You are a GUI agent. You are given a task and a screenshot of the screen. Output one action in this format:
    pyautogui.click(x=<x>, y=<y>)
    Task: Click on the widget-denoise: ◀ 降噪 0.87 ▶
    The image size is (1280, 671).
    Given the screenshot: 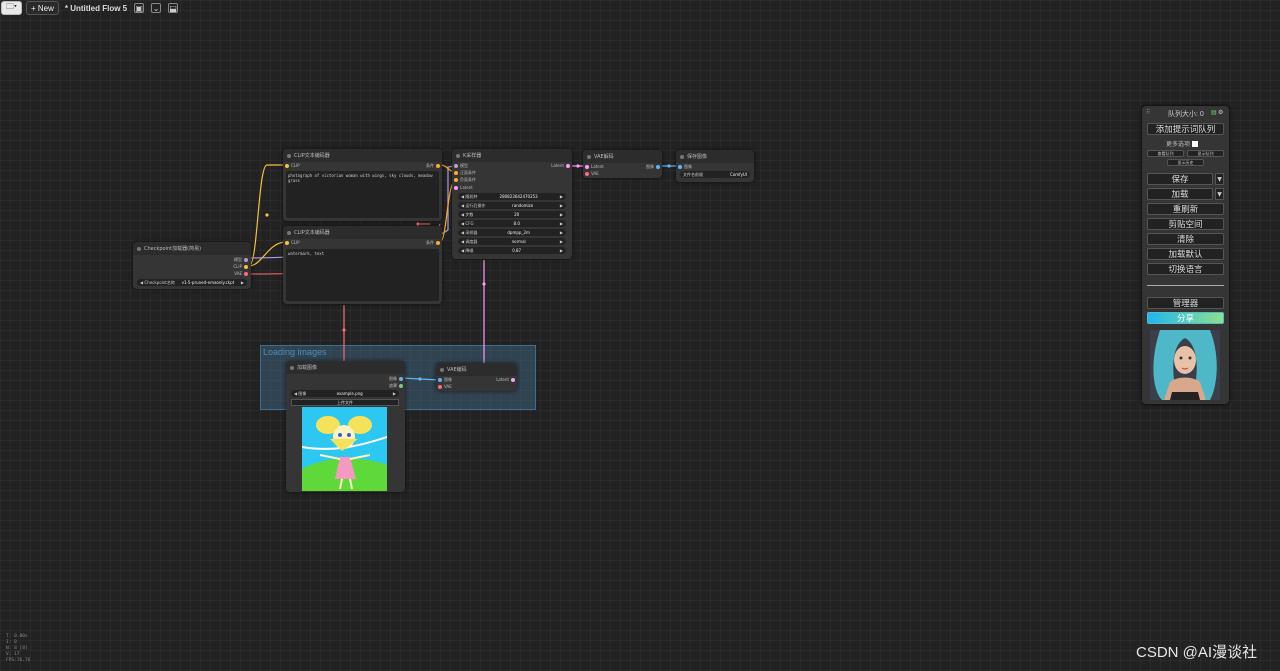 What is the action you would take?
    pyautogui.click(x=512, y=250)
    